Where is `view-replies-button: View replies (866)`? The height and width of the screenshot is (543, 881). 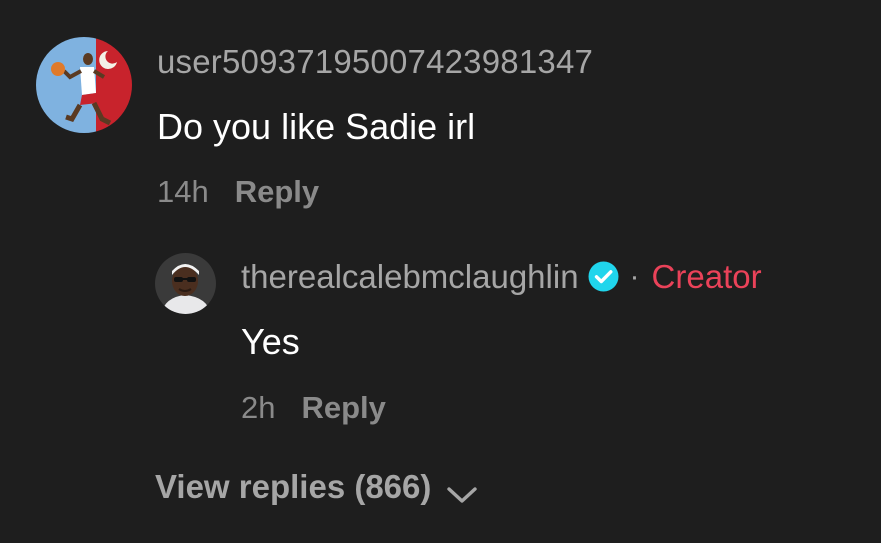 view-replies-button: View replies (866) is located at coordinates (317, 486).